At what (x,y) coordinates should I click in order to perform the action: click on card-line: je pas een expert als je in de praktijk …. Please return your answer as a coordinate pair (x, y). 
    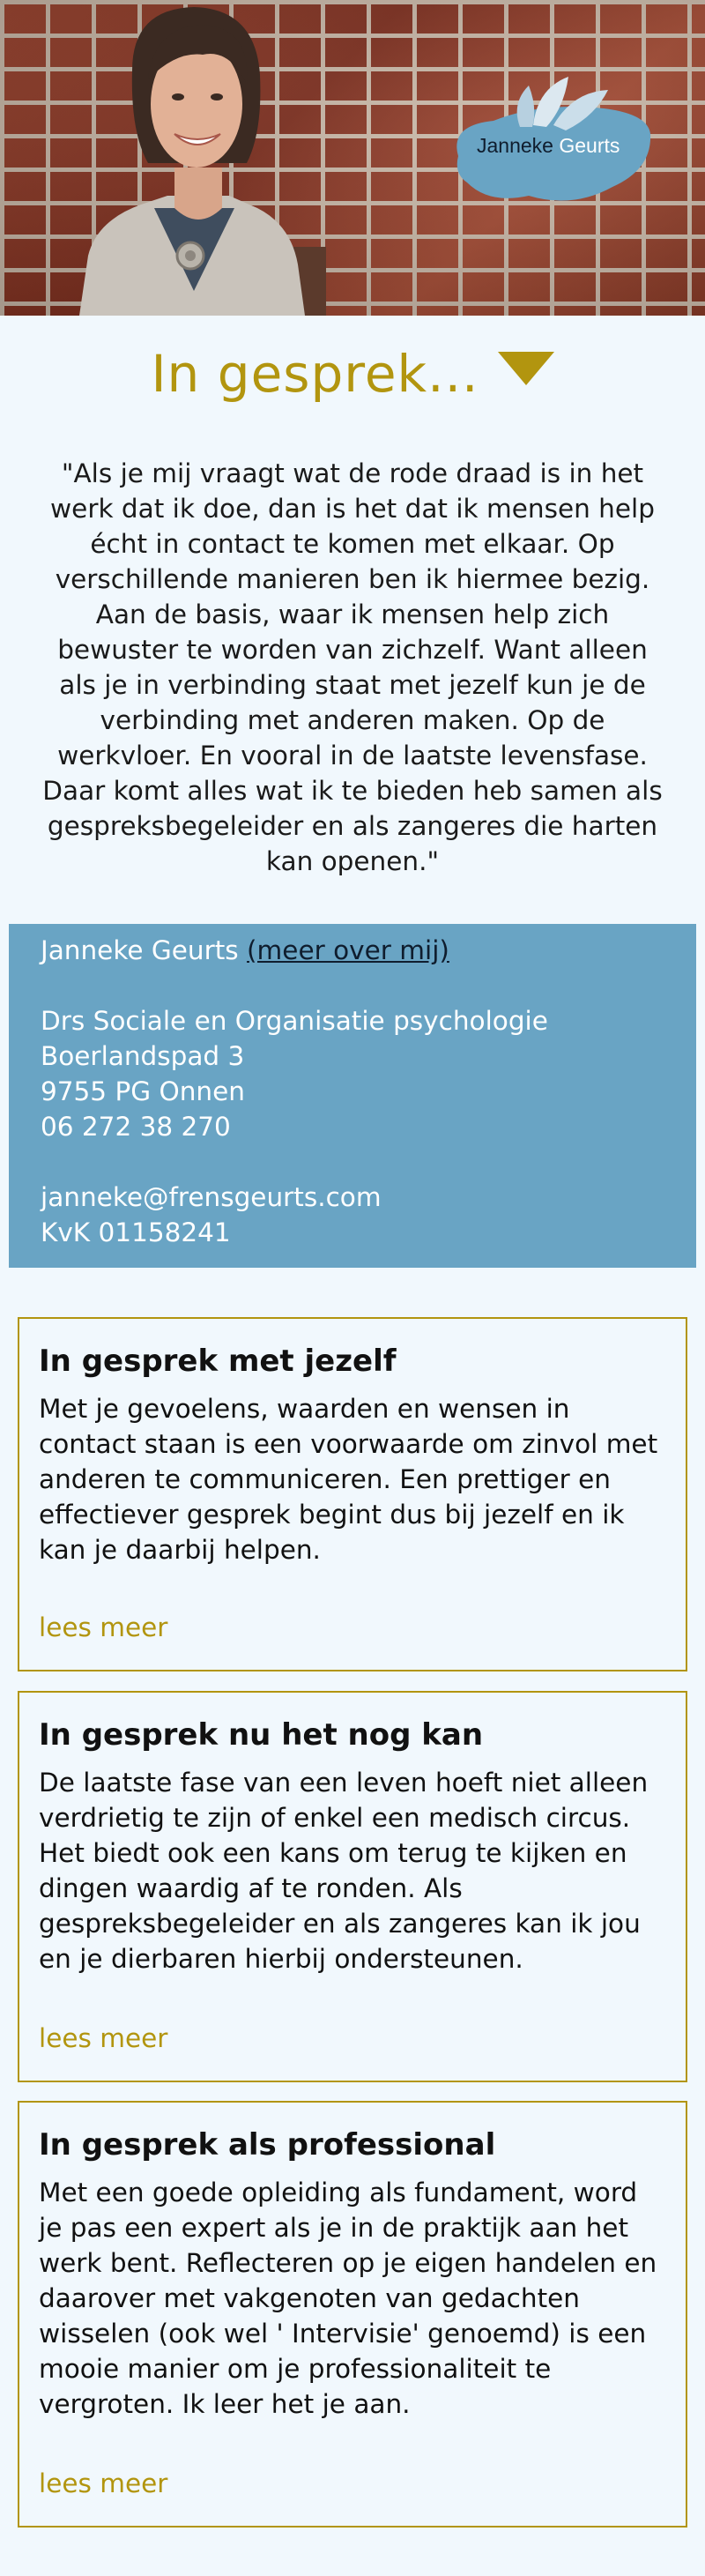
    Looking at the image, I should click on (334, 2228).